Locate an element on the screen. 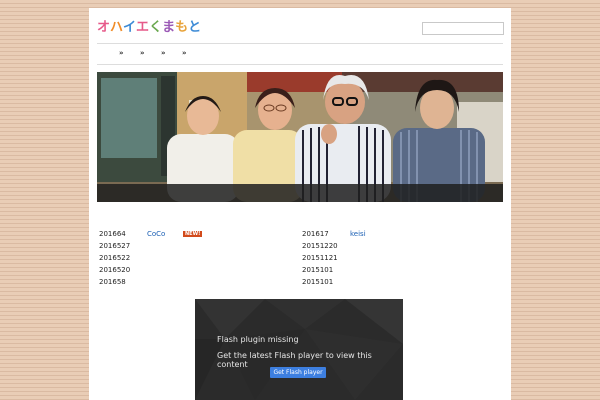  logo-letter: エ is located at coordinates (143, 27).